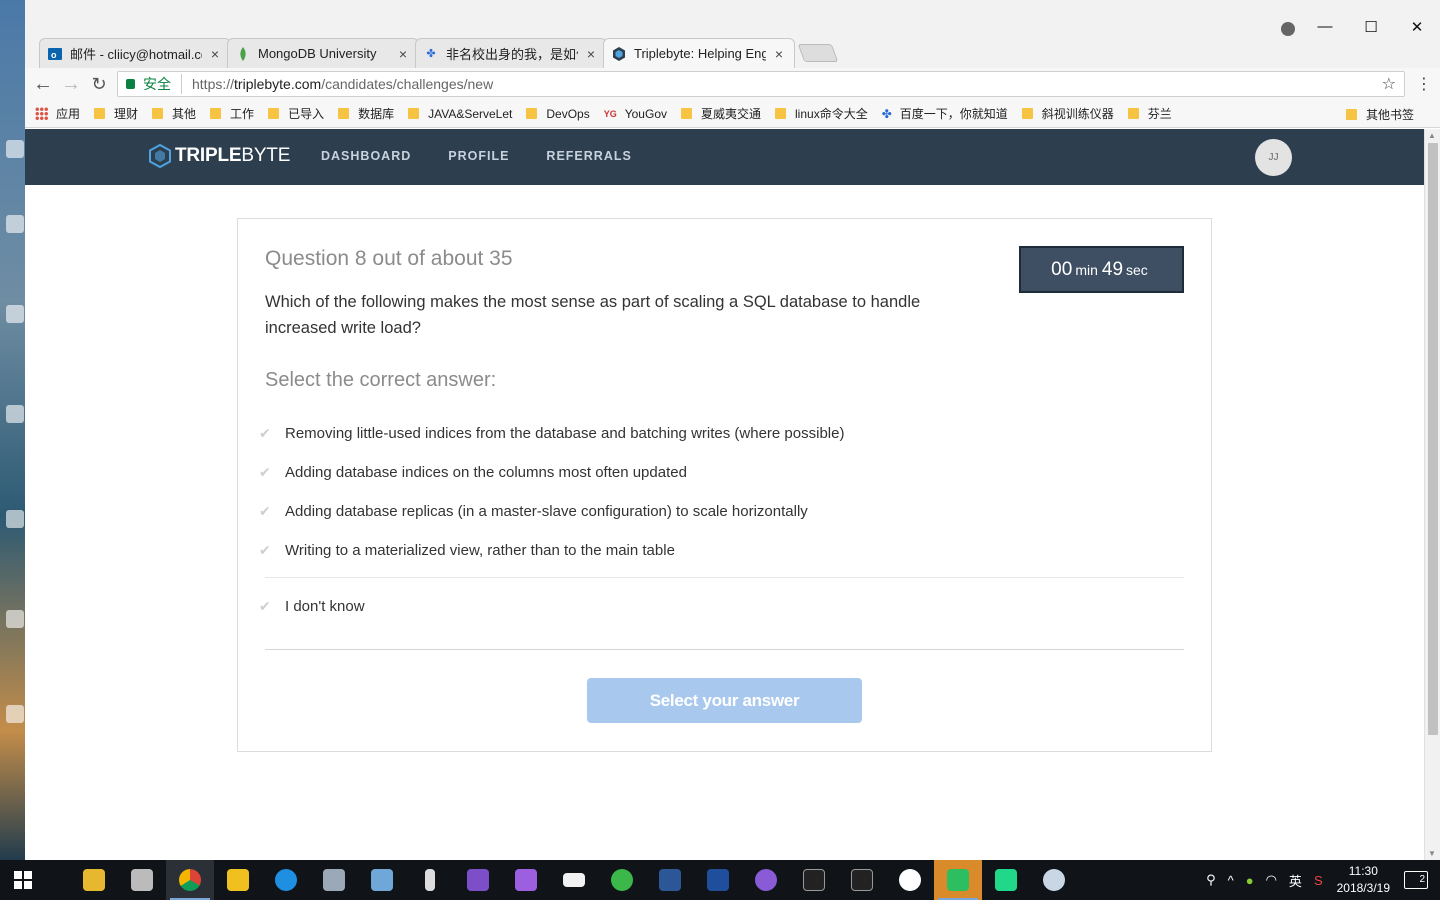 The height and width of the screenshot is (900, 1440). I want to click on other-bookmarks-folder: 其他书签, so click(1379, 114).